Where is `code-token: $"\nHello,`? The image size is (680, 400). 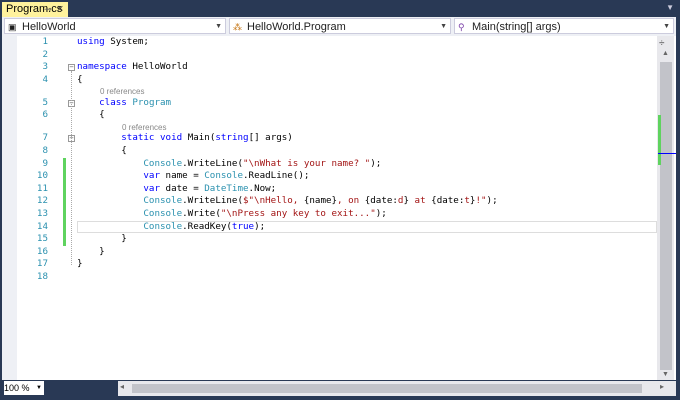
code-token: $"\nHello, is located at coordinates (273, 201).